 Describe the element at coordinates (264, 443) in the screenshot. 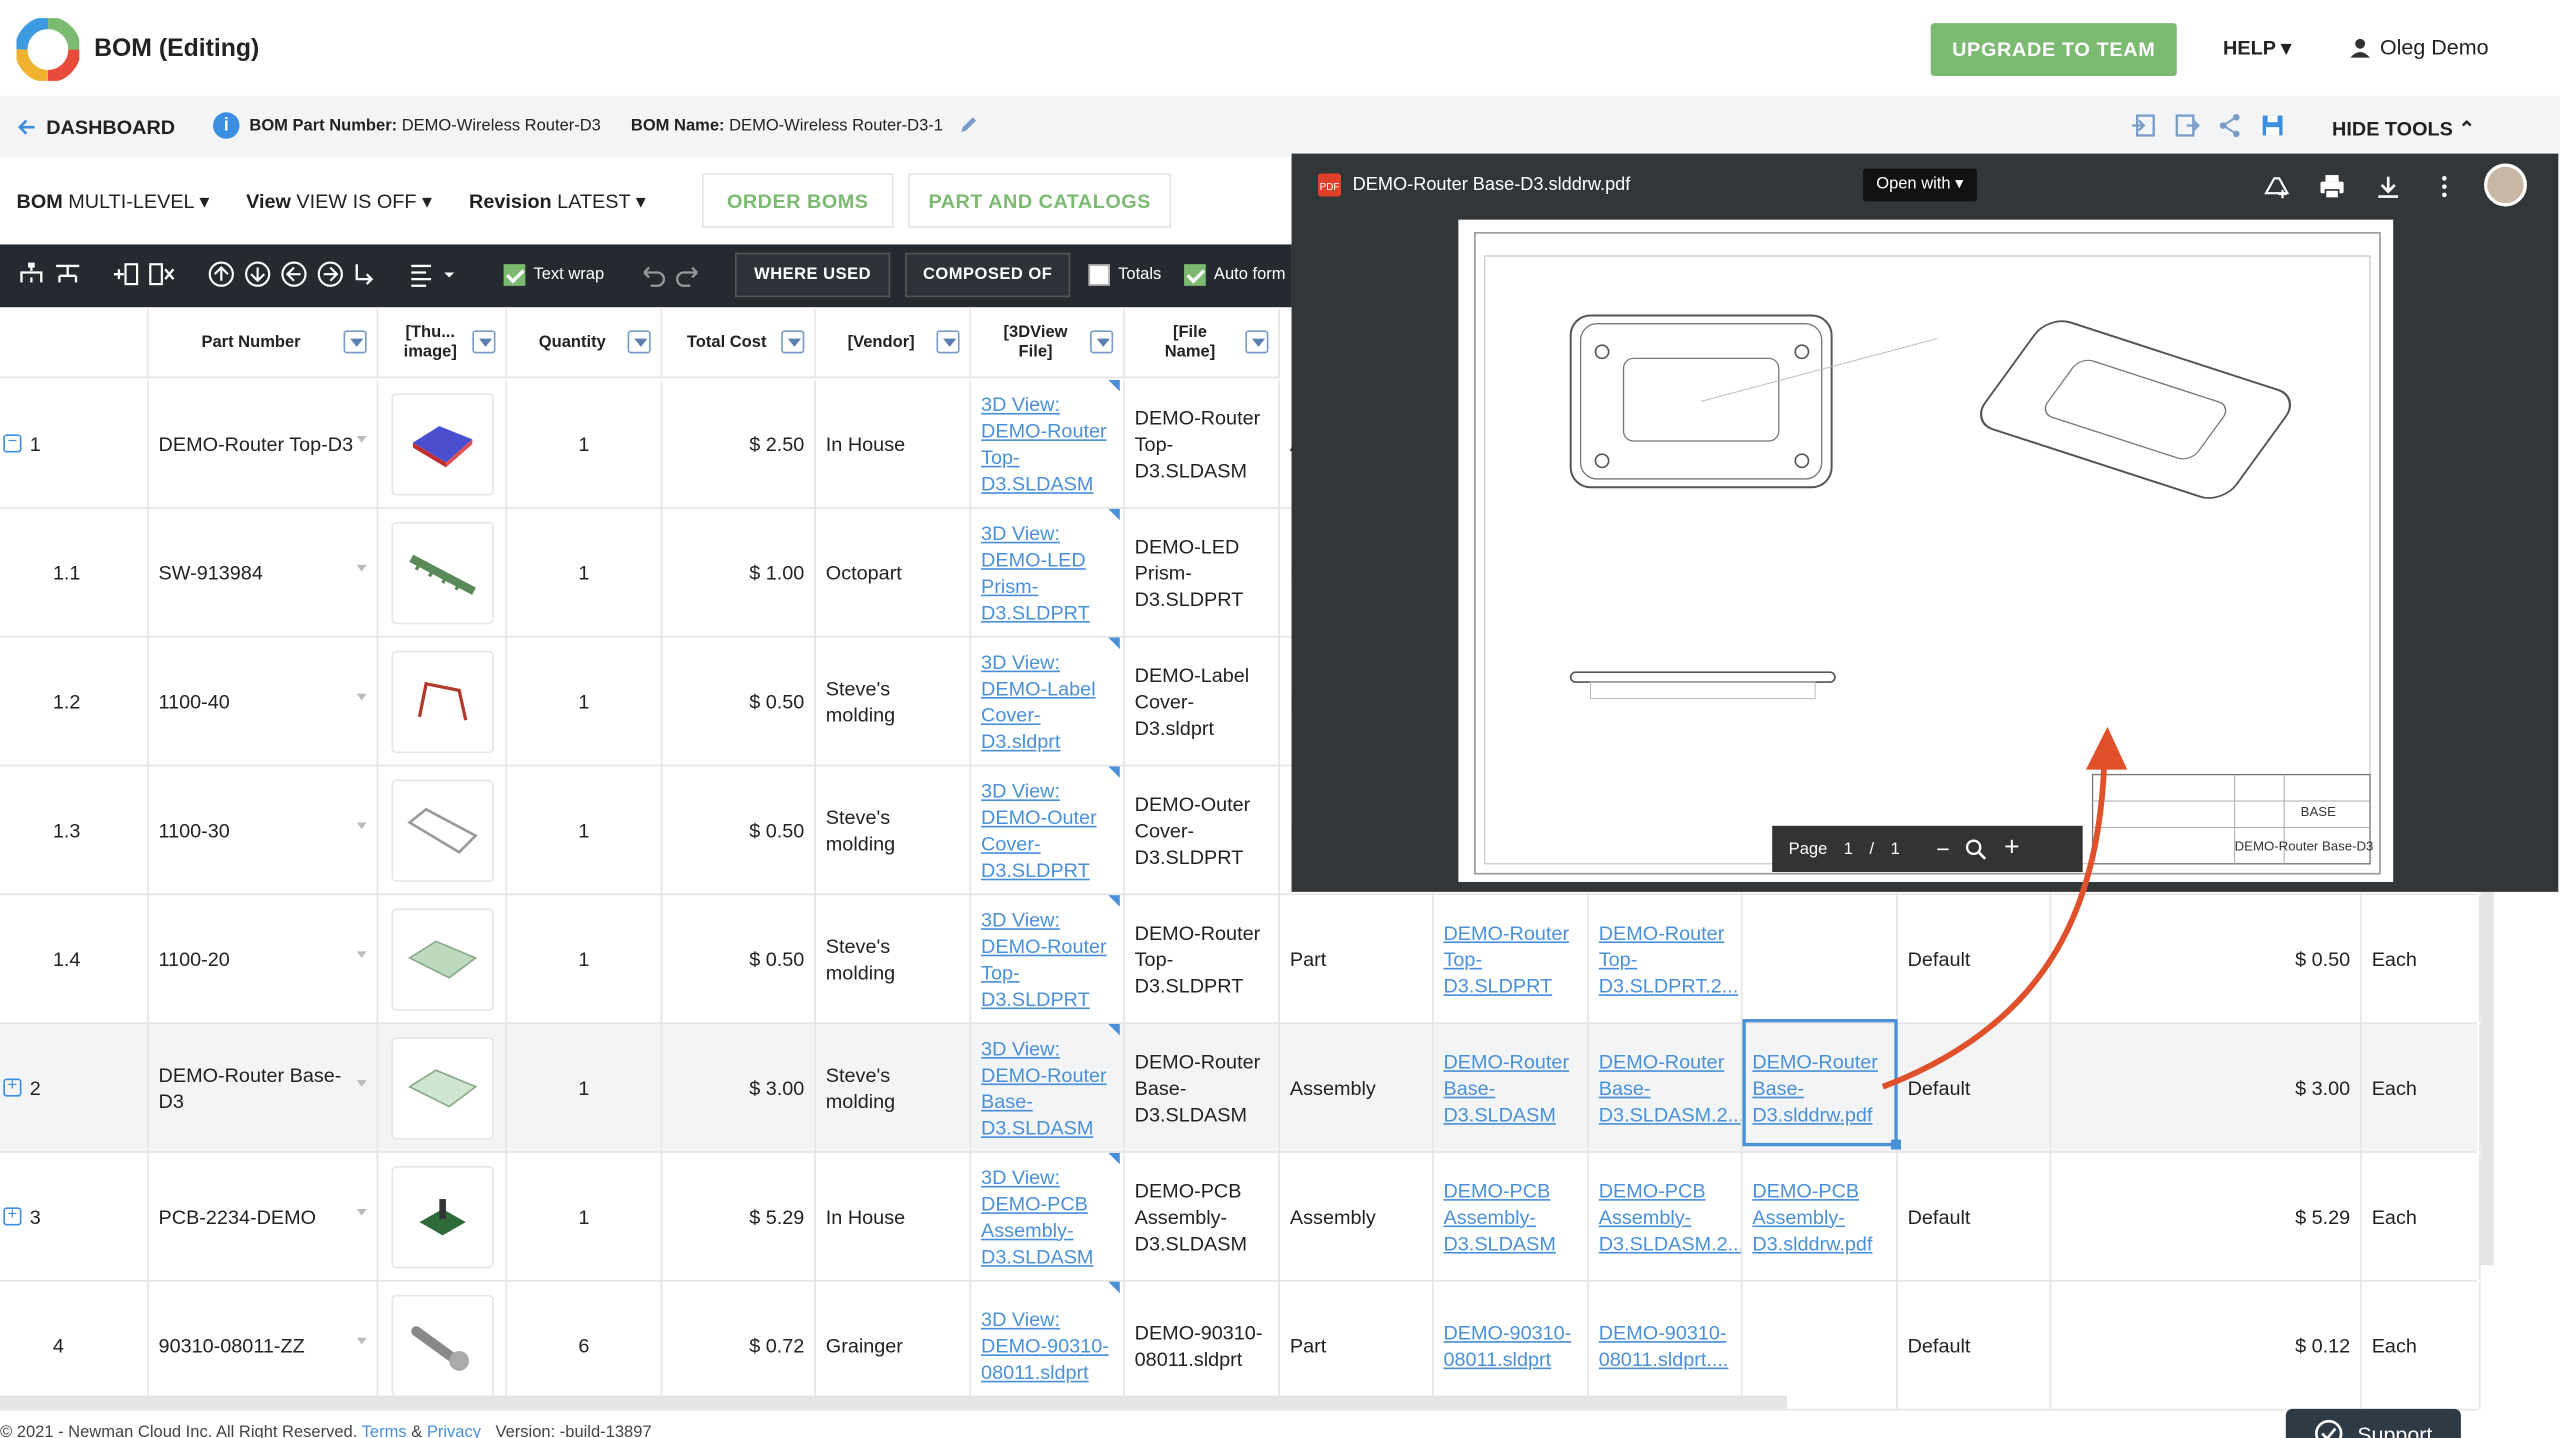

I see `cell-pn: DEMO-Router Top-D3` at that location.